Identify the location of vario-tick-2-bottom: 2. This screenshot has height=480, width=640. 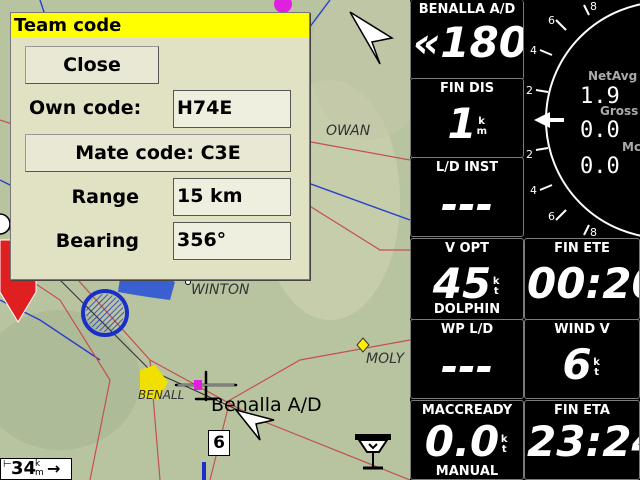
(529, 154).